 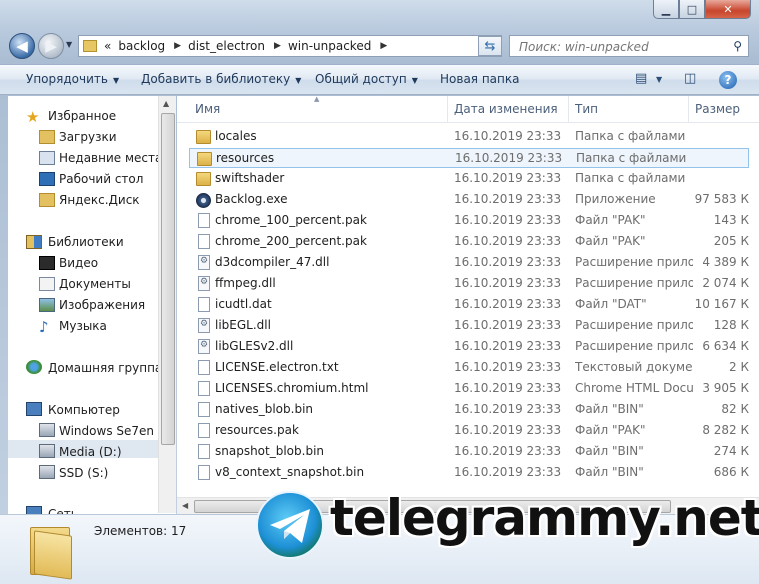 I want to click on nav-scrollbar: ▲, so click(x=167, y=304).